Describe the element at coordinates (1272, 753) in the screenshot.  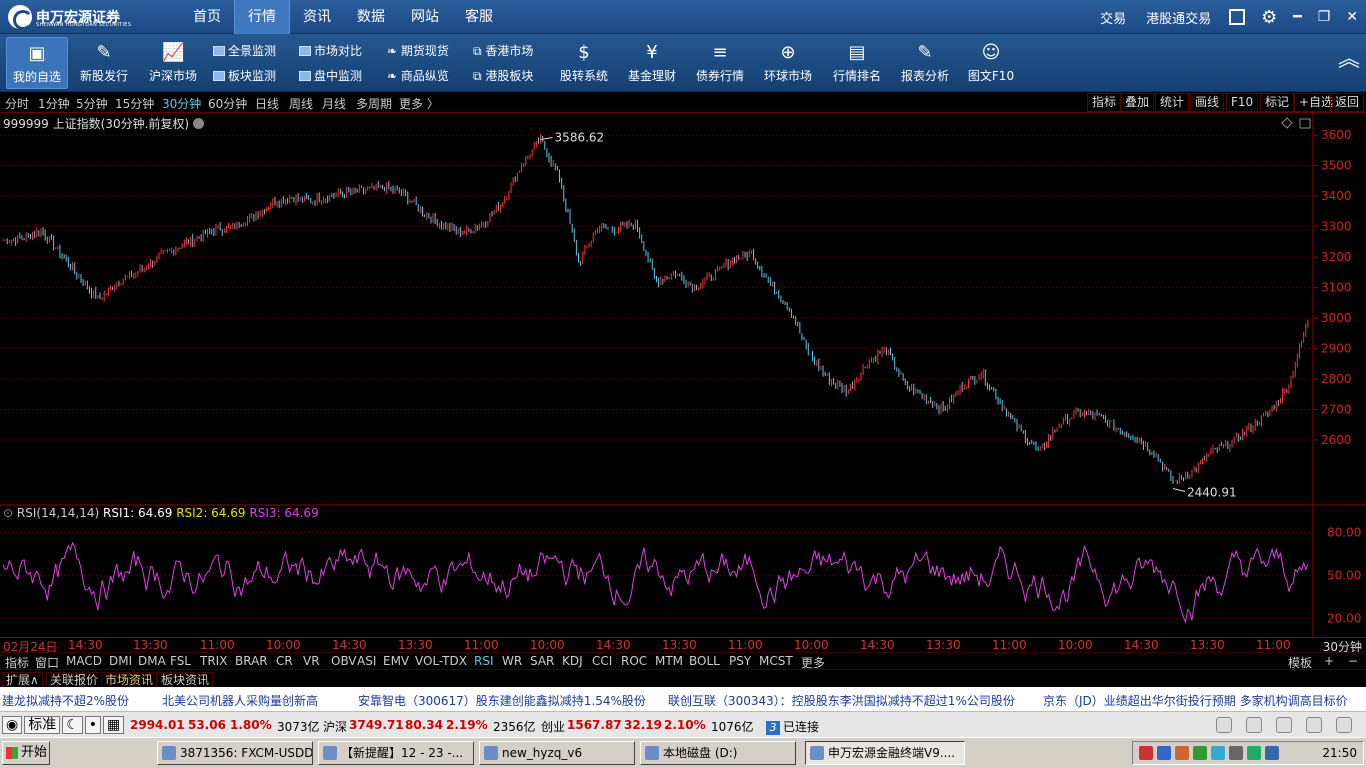
I see `bluetooth-icon` at that location.